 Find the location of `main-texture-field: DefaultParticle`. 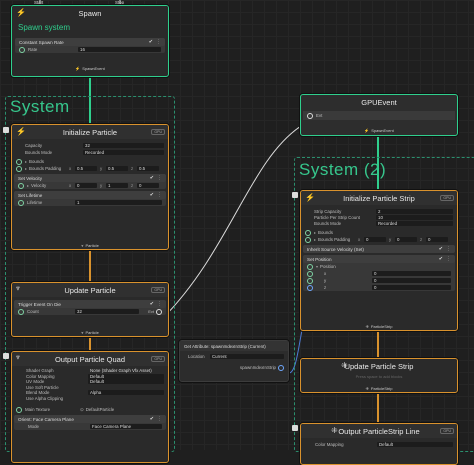

main-texture-field: DefaultParticle is located at coordinates (100, 409).